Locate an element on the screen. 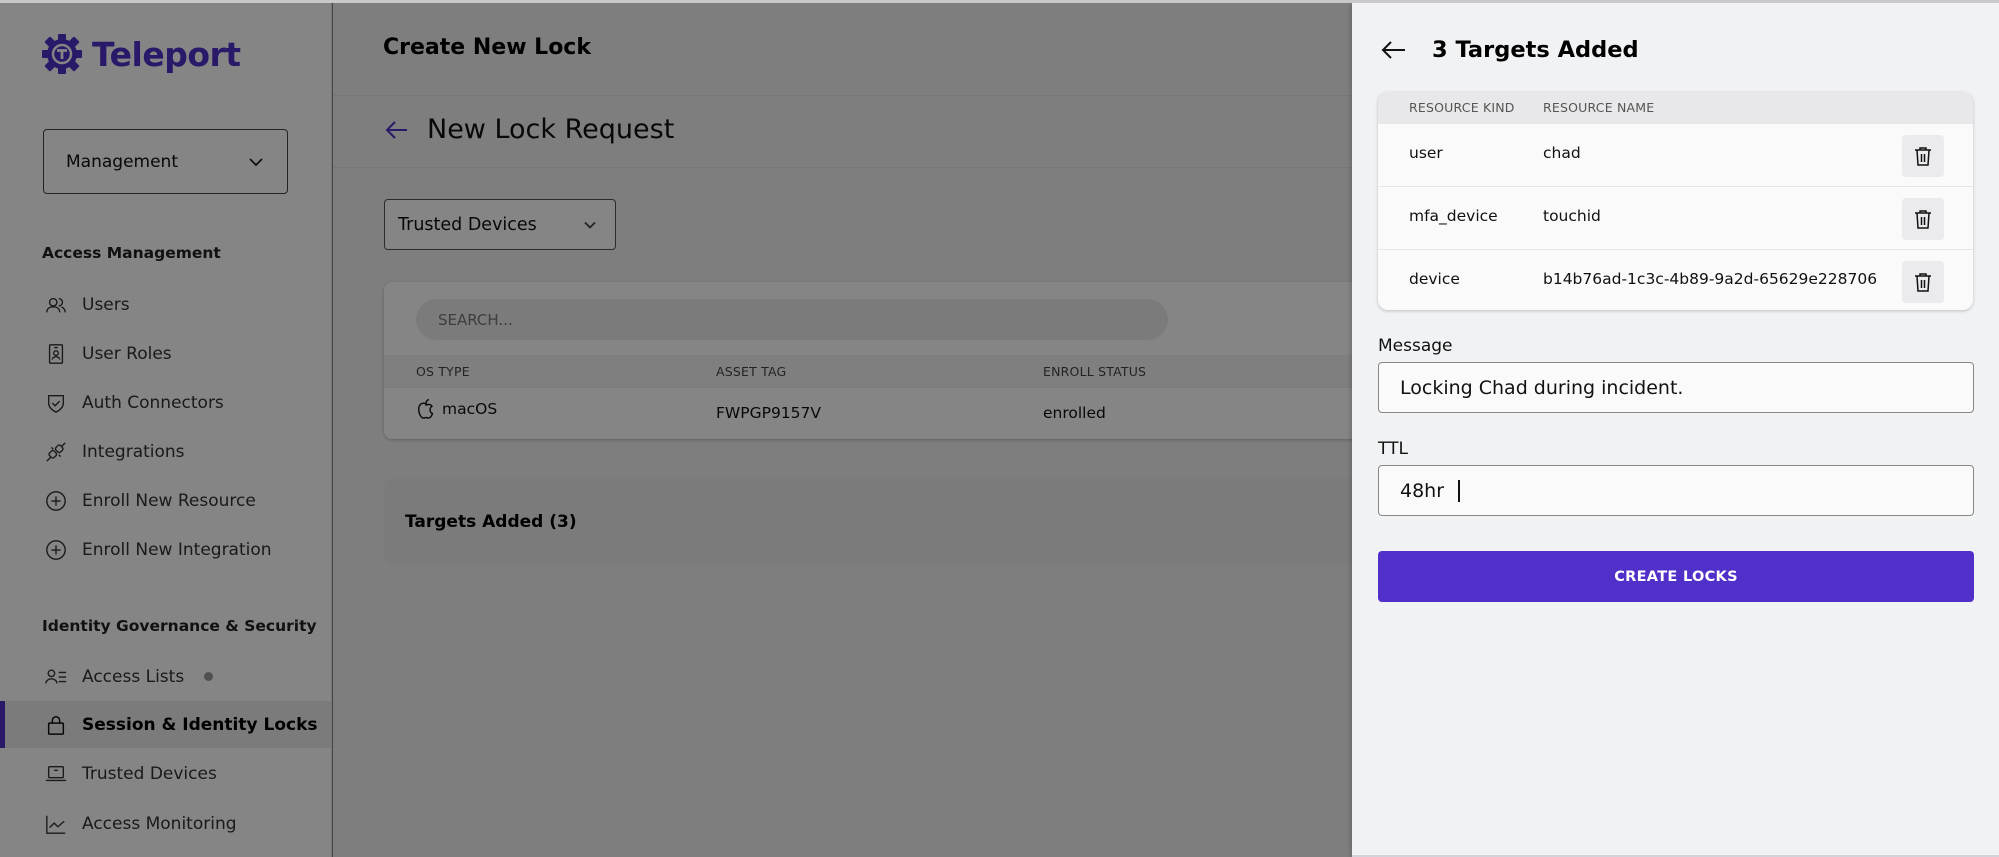 This screenshot has width=1999, height=857. column-header-resource-kind: RESOURCE KIND is located at coordinates (1462, 107).